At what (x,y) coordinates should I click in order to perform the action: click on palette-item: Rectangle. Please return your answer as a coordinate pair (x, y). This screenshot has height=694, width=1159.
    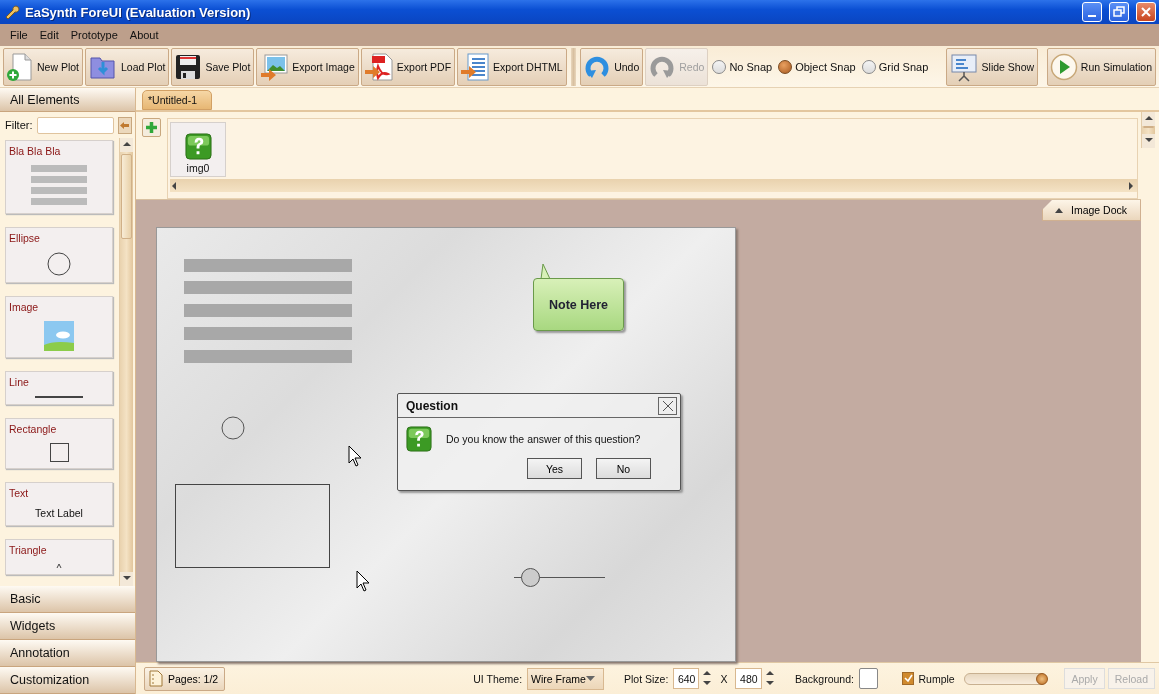
    Looking at the image, I should click on (59, 443).